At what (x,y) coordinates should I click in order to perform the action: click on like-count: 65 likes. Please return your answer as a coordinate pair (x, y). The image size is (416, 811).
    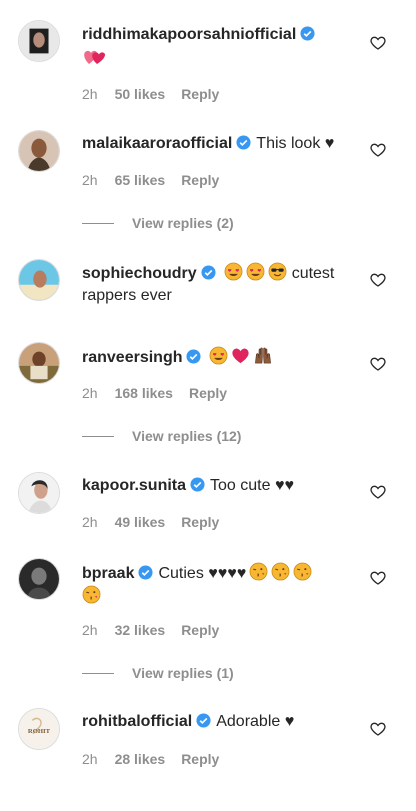
    Looking at the image, I should click on (140, 180).